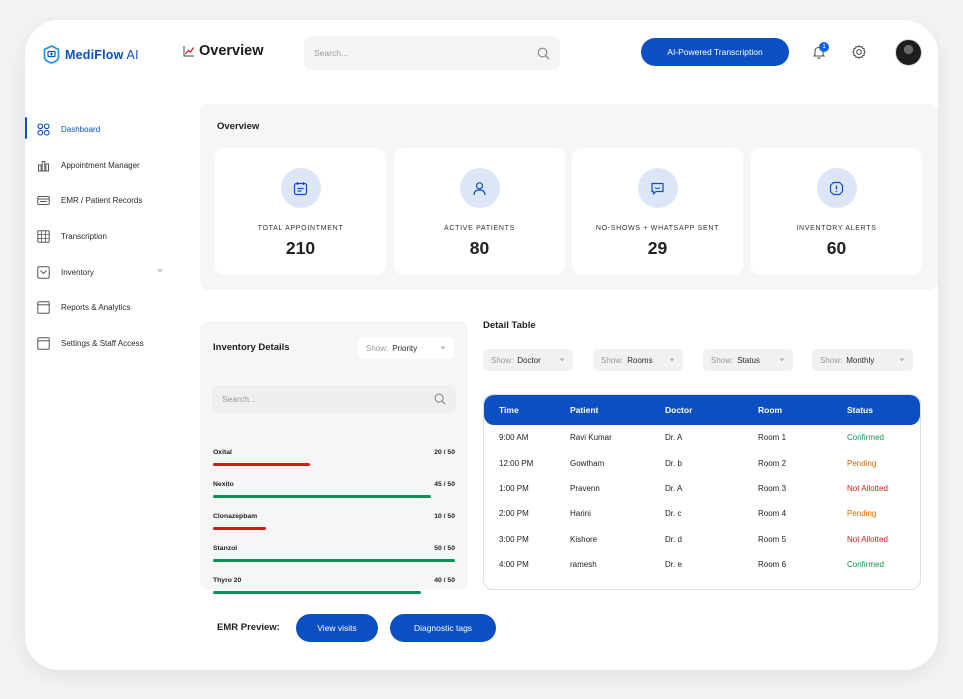  What do you see at coordinates (334, 491) in the screenshot?
I see `inventory-item: Nexito 45 / 50` at bounding box center [334, 491].